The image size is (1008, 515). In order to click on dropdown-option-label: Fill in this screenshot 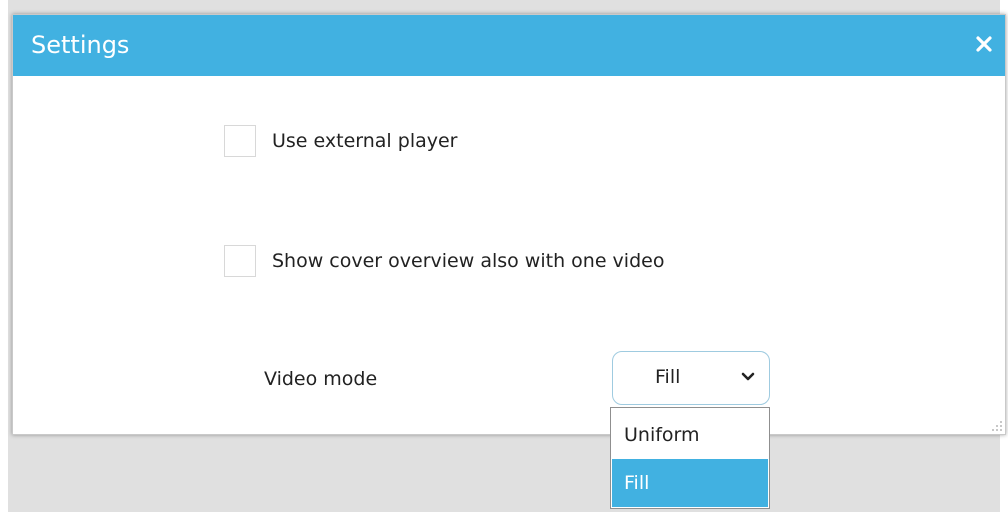, I will do `click(637, 483)`.